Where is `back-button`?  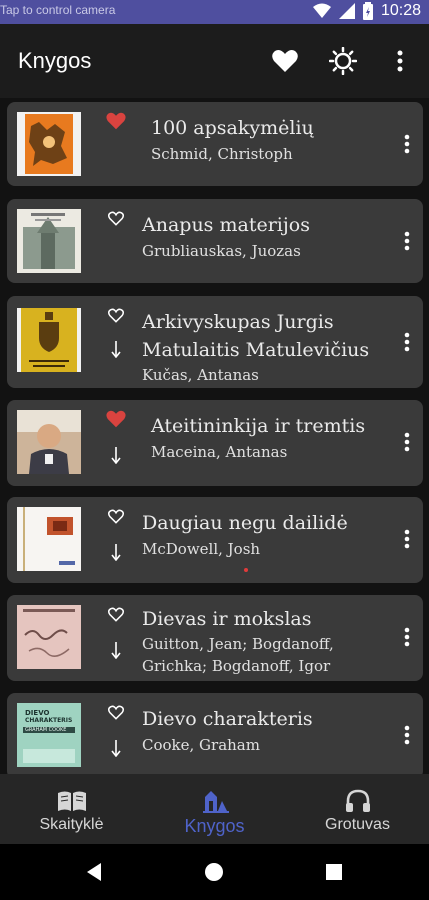 back-button is located at coordinates (94, 872).